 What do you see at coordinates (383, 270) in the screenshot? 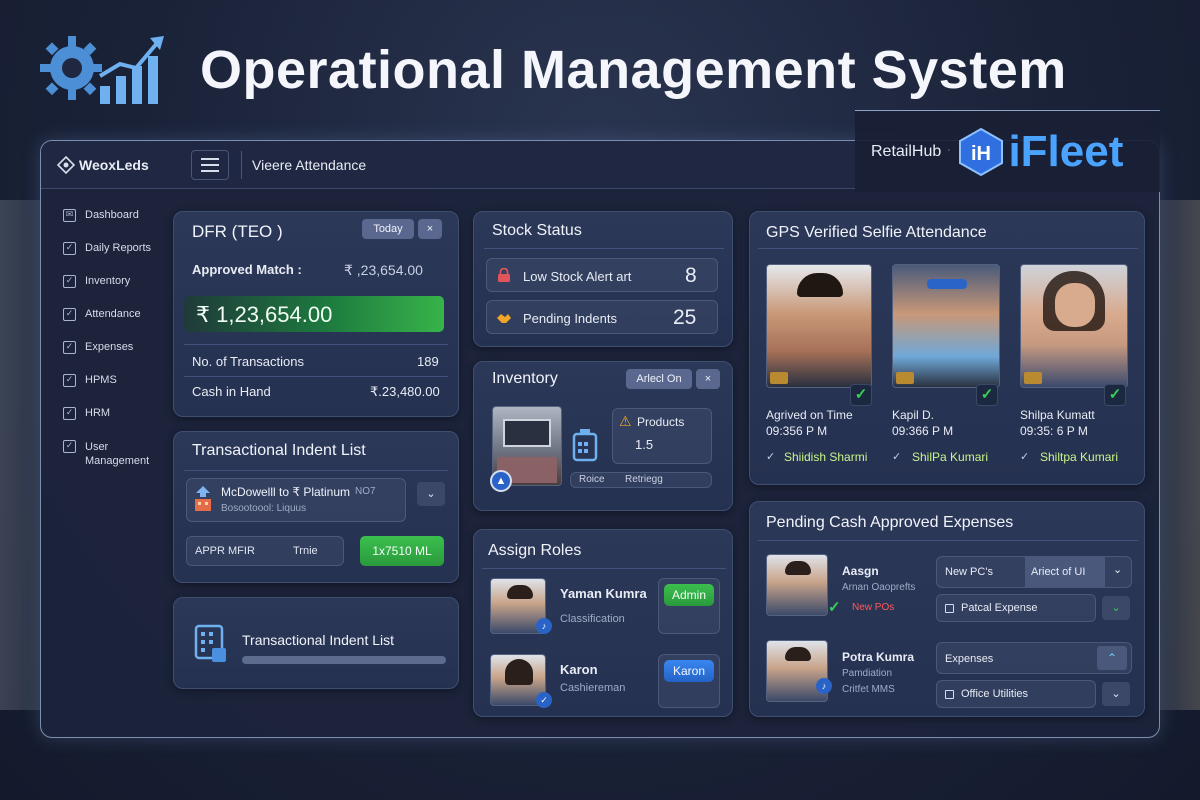
I see `approved-match-value: ₹ ,23,654.00` at bounding box center [383, 270].